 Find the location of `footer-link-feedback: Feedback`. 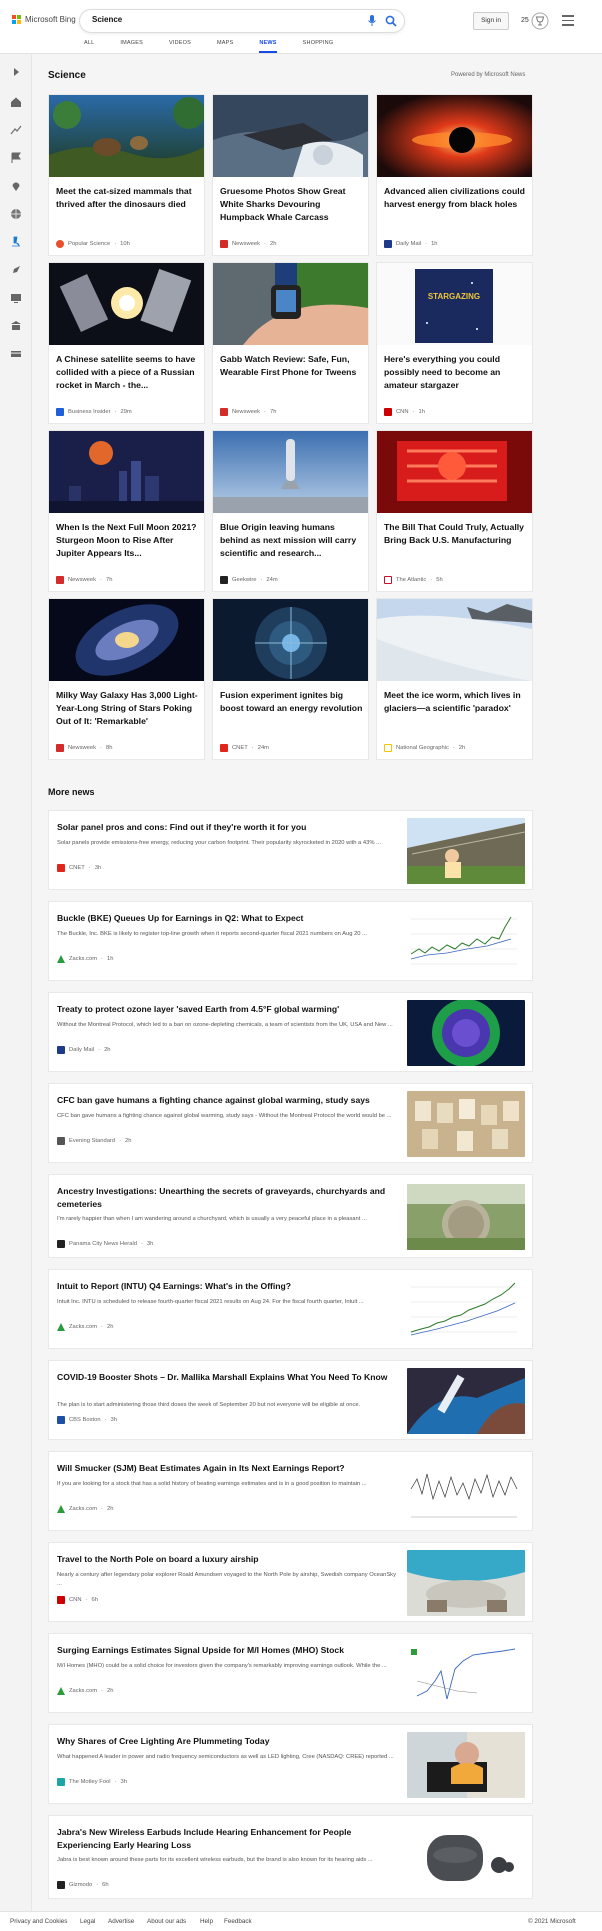

footer-link-feedback: Feedback is located at coordinates (238, 1921).